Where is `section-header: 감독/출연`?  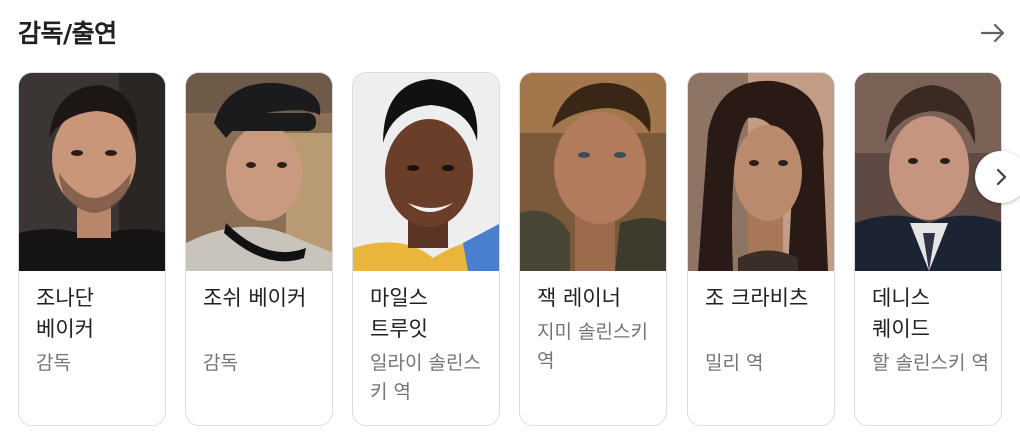
section-header: 감독/출연 is located at coordinates (513, 32).